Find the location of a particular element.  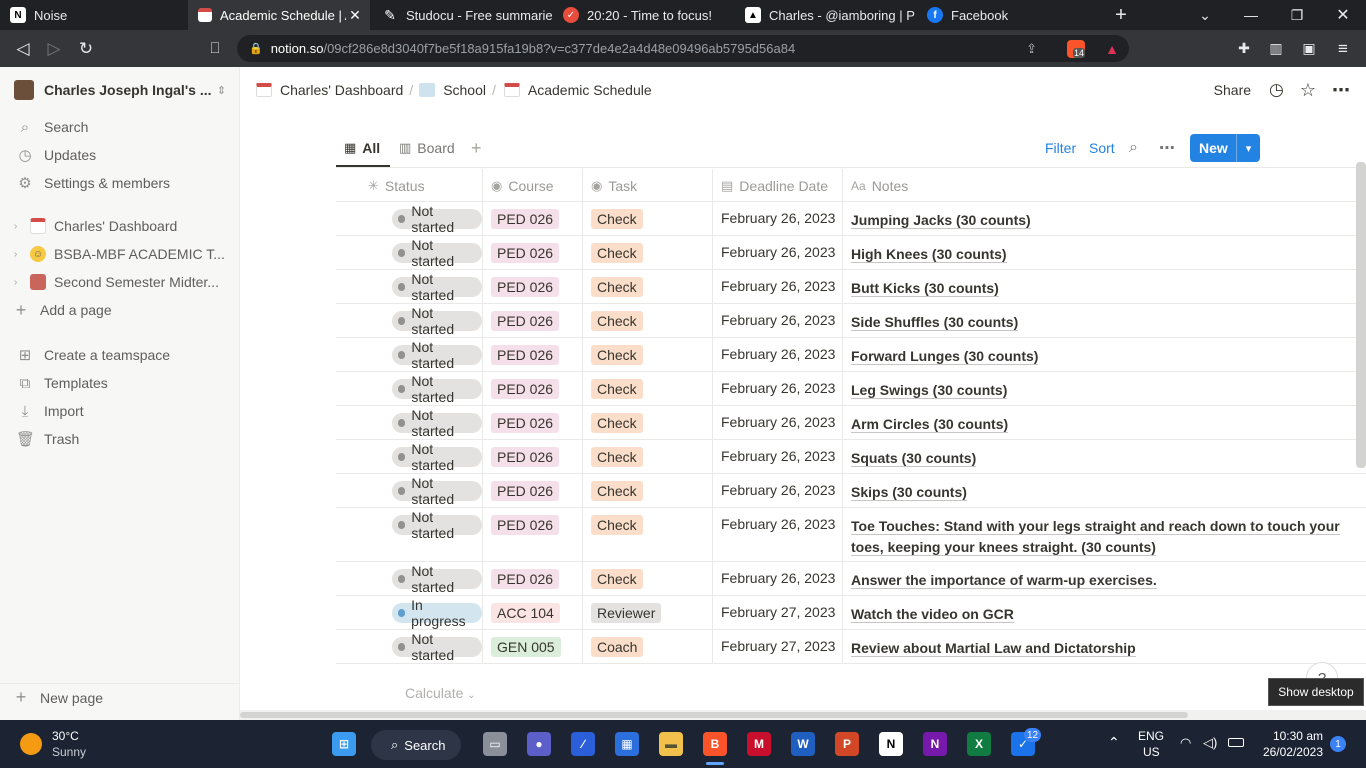

teams-chat-icon: ● is located at coordinates (539, 744).